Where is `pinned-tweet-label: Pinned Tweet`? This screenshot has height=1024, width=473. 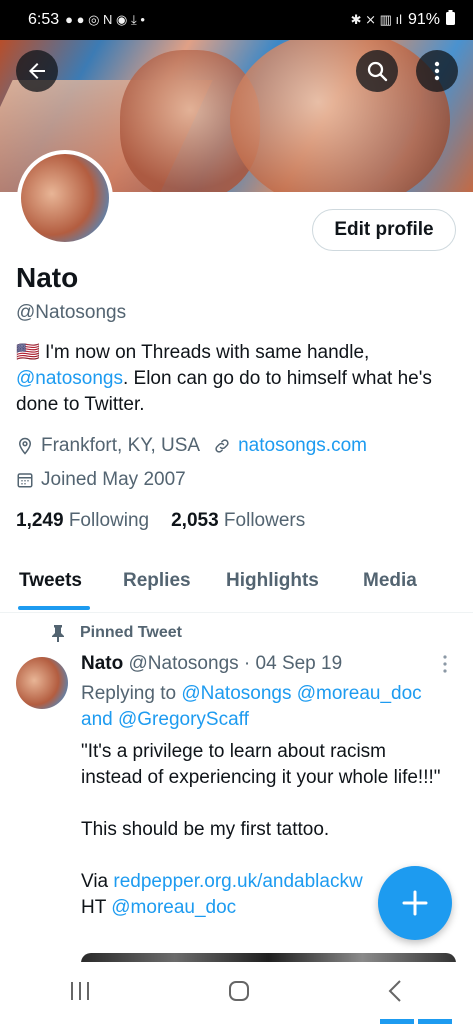 pinned-tweet-label: Pinned Tweet is located at coordinates (116, 633).